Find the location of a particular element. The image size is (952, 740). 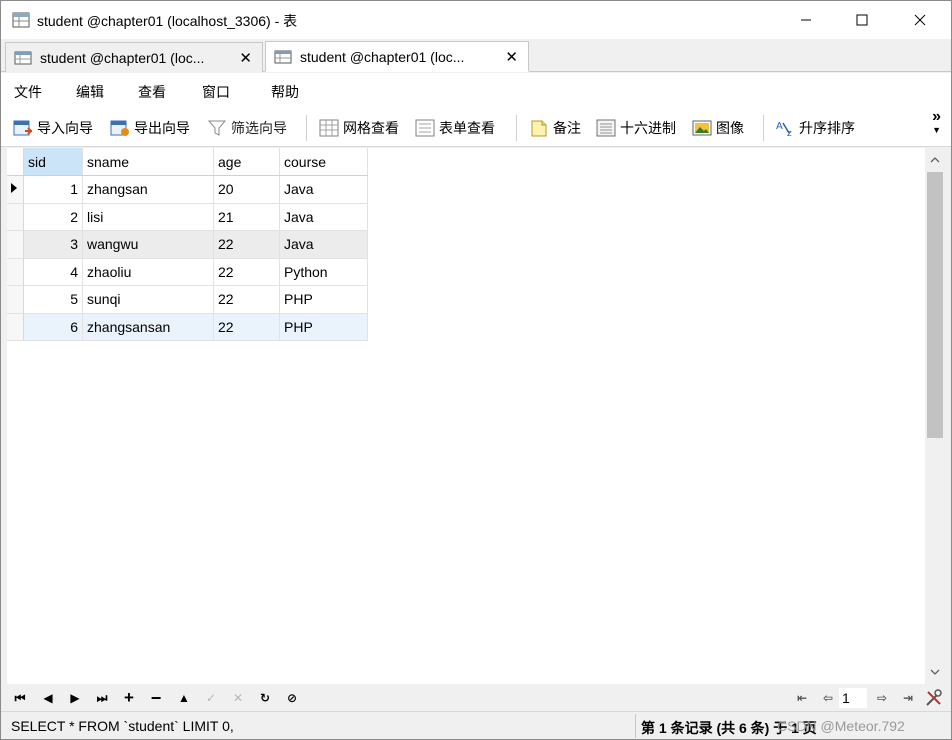

apply-changes-button: ✓ is located at coordinates (211, 698).